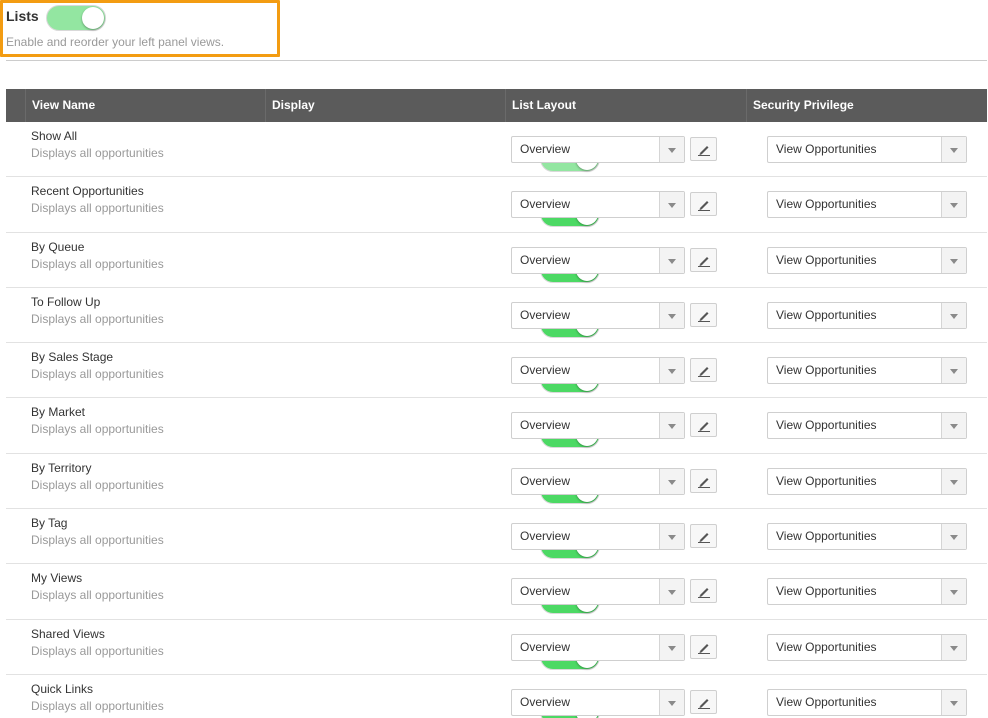  I want to click on view-description: Displays all opportunities, so click(97, 484).